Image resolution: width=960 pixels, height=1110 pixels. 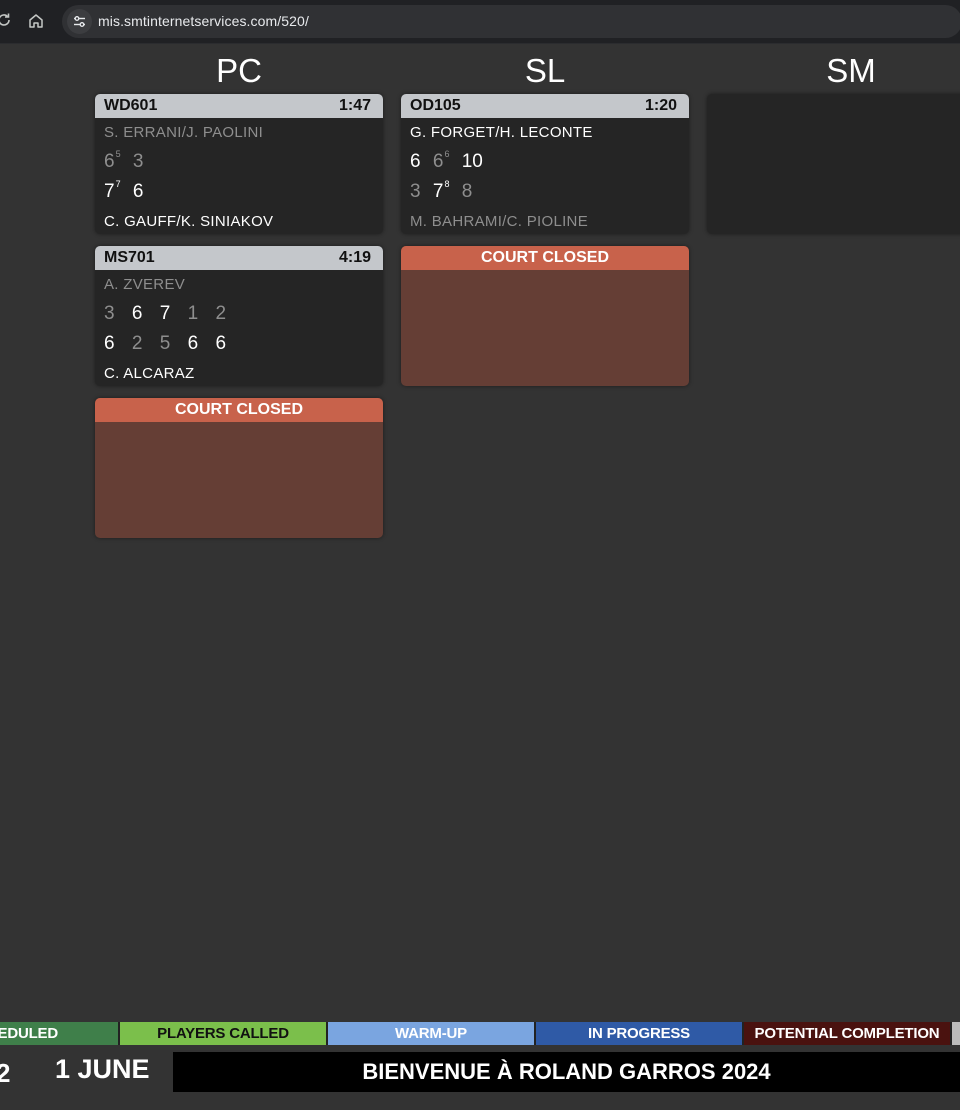 What do you see at coordinates (472, 161) in the screenshot?
I see `set-score: 10` at bounding box center [472, 161].